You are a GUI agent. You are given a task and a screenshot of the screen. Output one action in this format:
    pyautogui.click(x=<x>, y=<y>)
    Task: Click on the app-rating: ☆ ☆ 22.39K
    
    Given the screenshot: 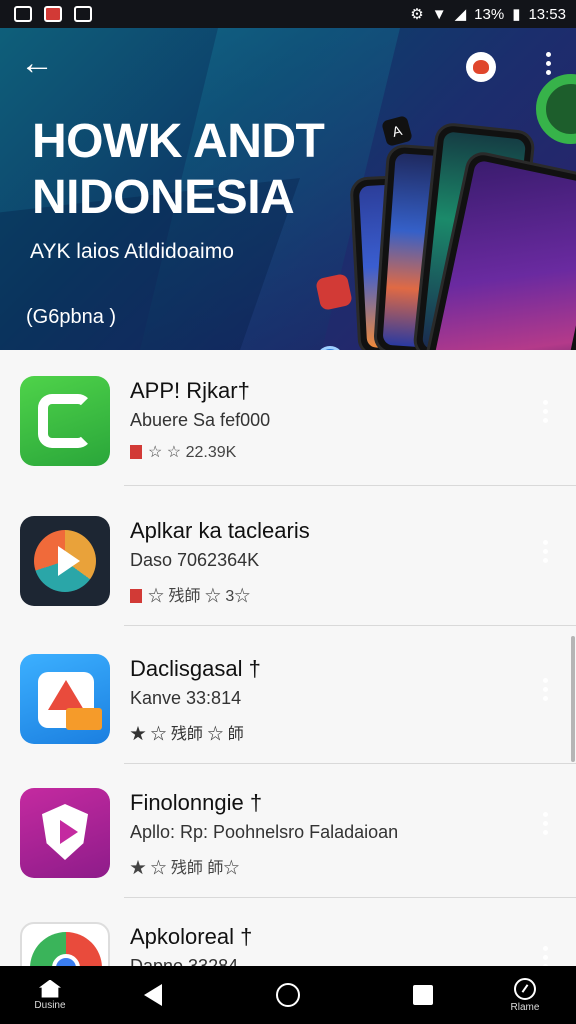 What is the action you would take?
    pyautogui.click(x=183, y=452)
    